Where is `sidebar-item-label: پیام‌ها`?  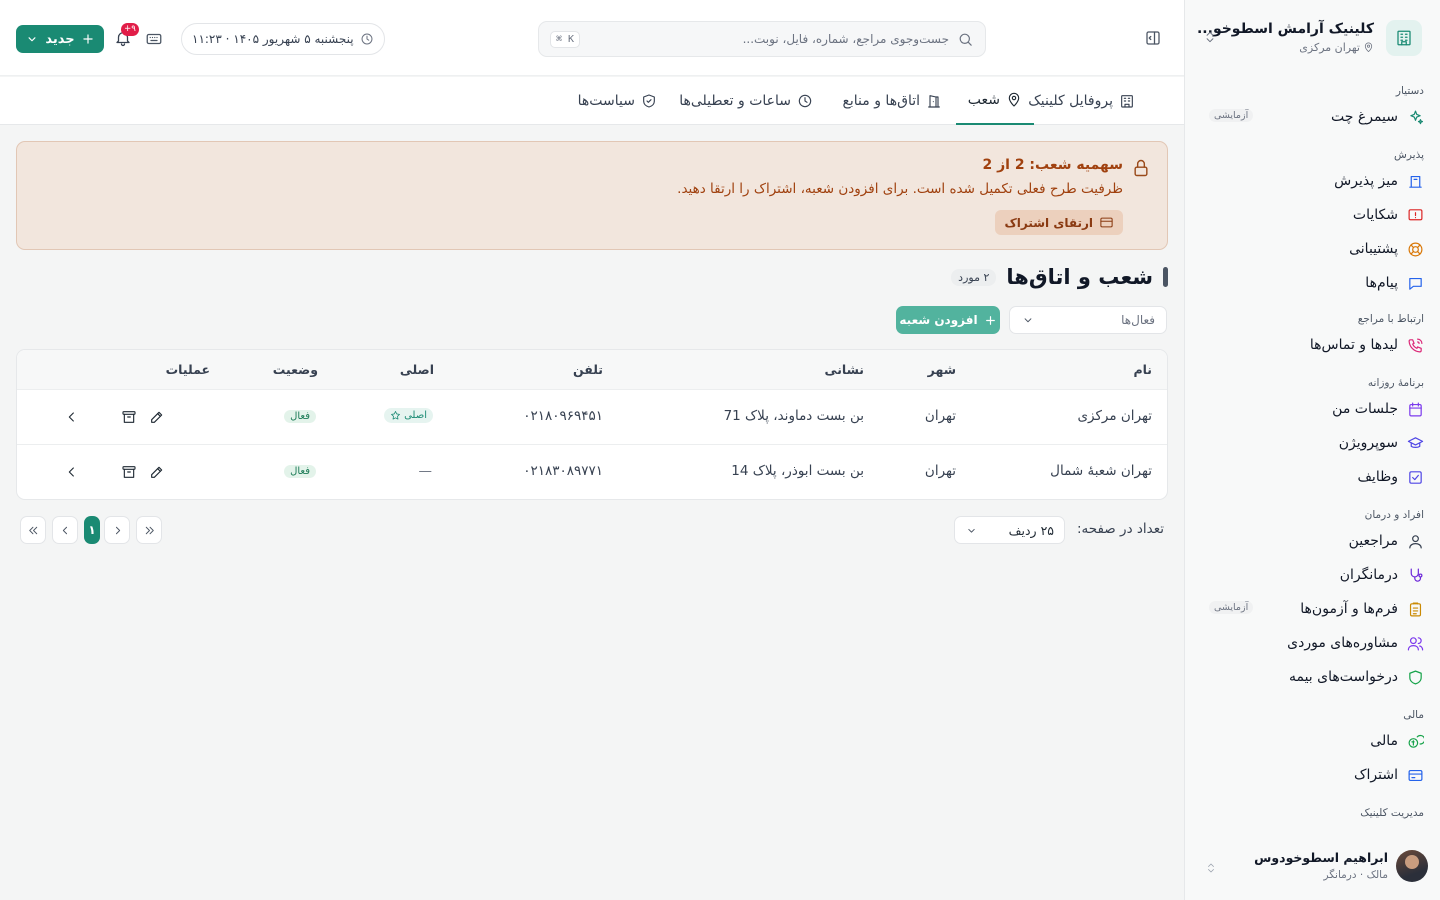 sidebar-item-label: پیام‌ها is located at coordinates (1381, 283).